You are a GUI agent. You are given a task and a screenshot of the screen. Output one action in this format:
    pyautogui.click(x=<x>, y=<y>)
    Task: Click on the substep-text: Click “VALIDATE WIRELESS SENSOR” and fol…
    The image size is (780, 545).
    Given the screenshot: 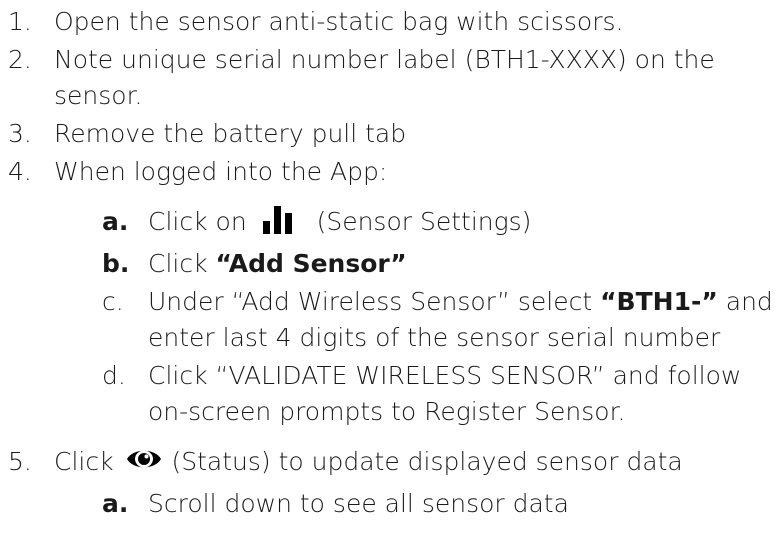 What is the action you would take?
    pyautogui.click(x=445, y=375)
    